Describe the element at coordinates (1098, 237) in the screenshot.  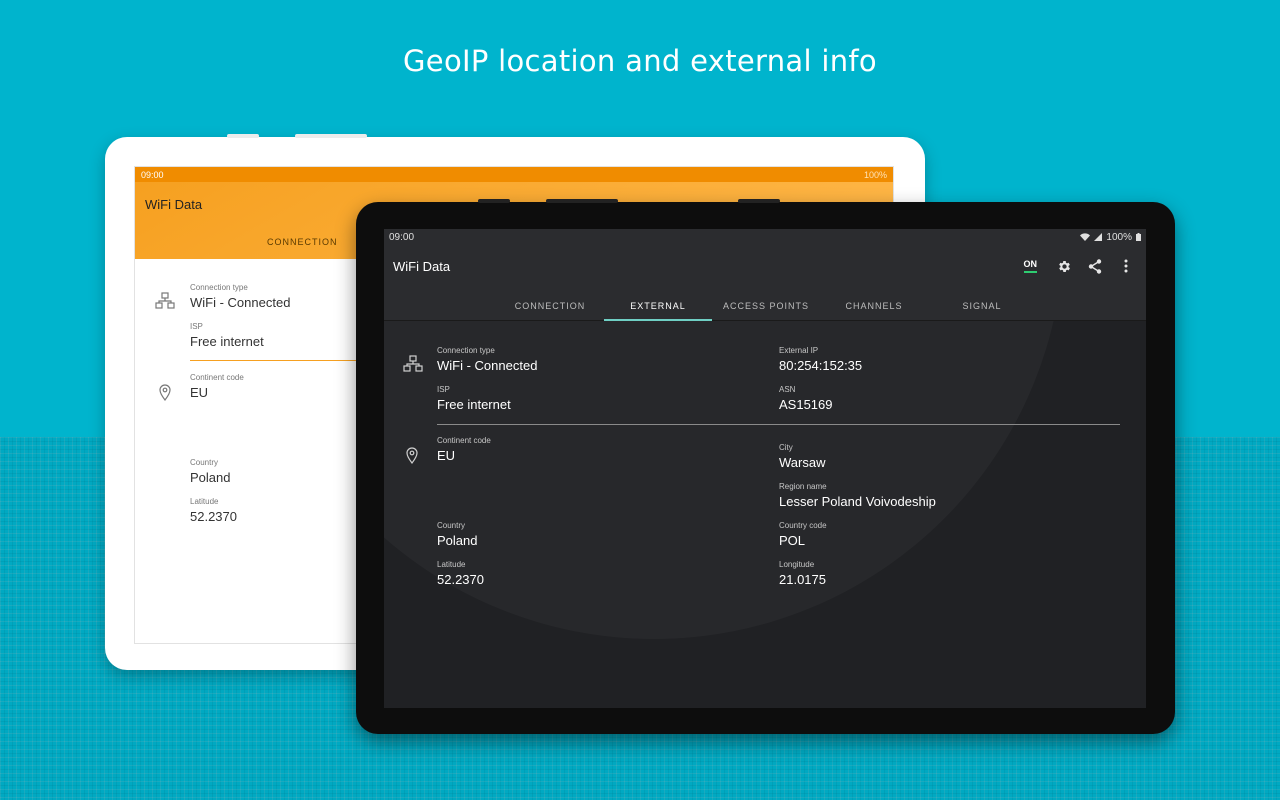
I see `signal-icon` at that location.